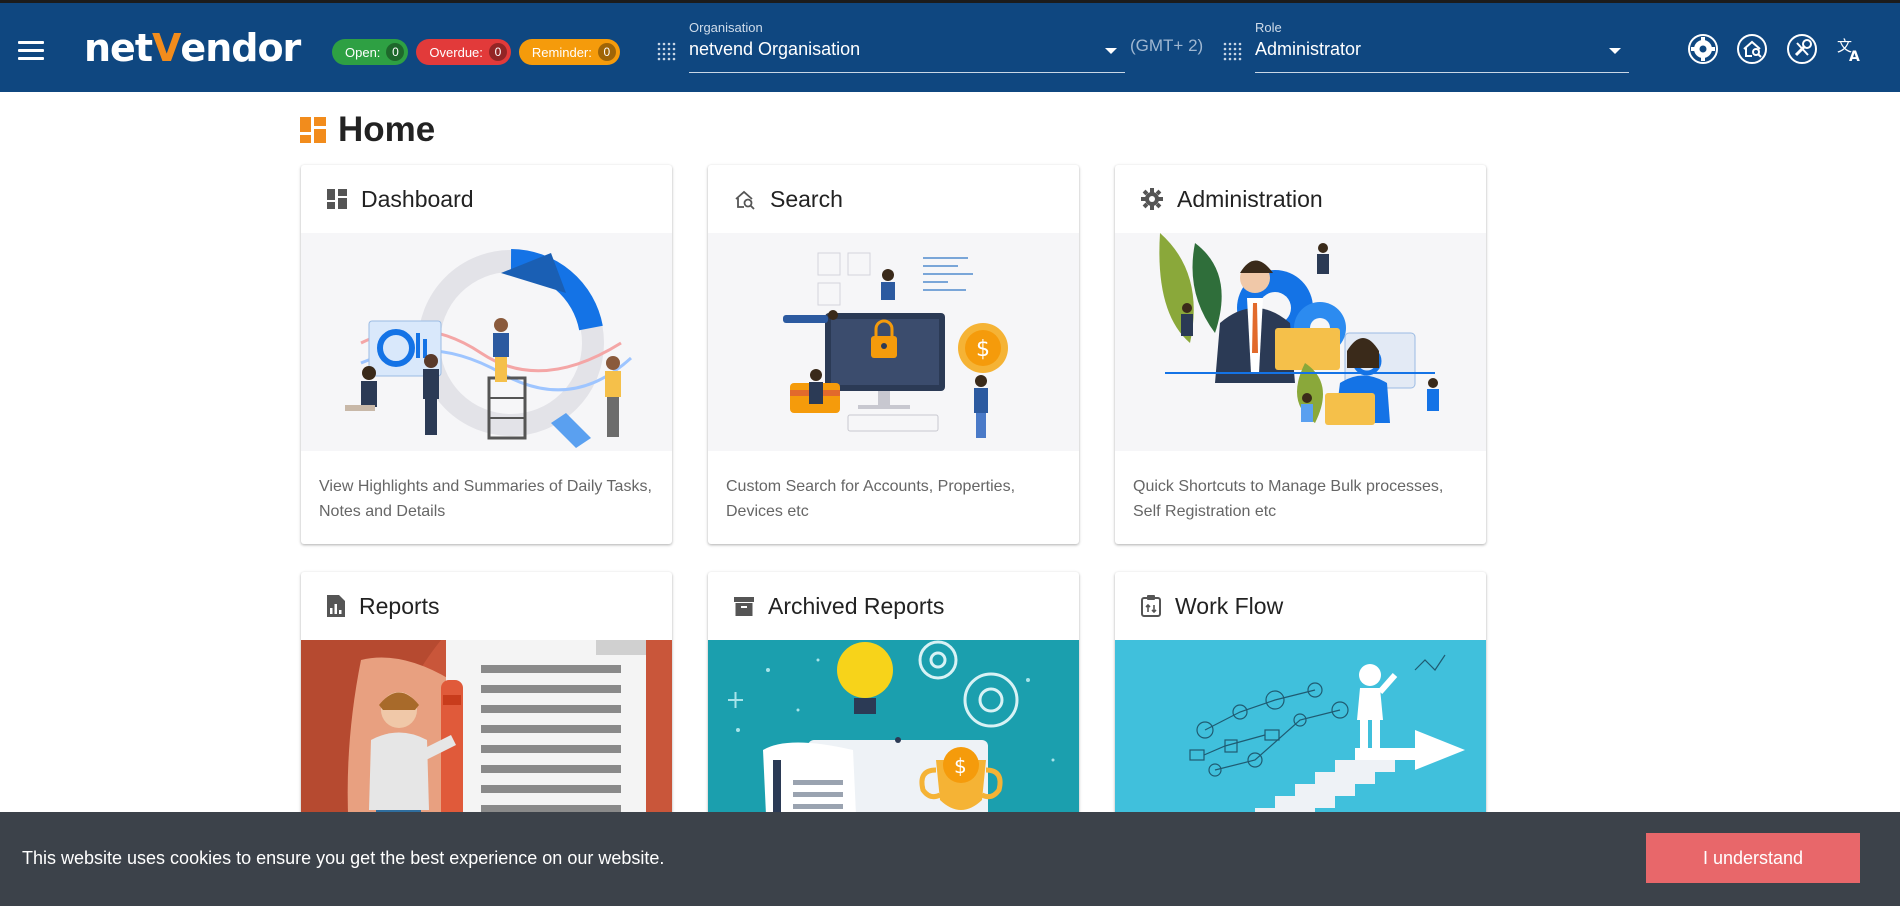 The image size is (1900, 906). What do you see at coordinates (337, 199) in the screenshot?
I see `dashboard-icon` at bounding box center [337, 199].